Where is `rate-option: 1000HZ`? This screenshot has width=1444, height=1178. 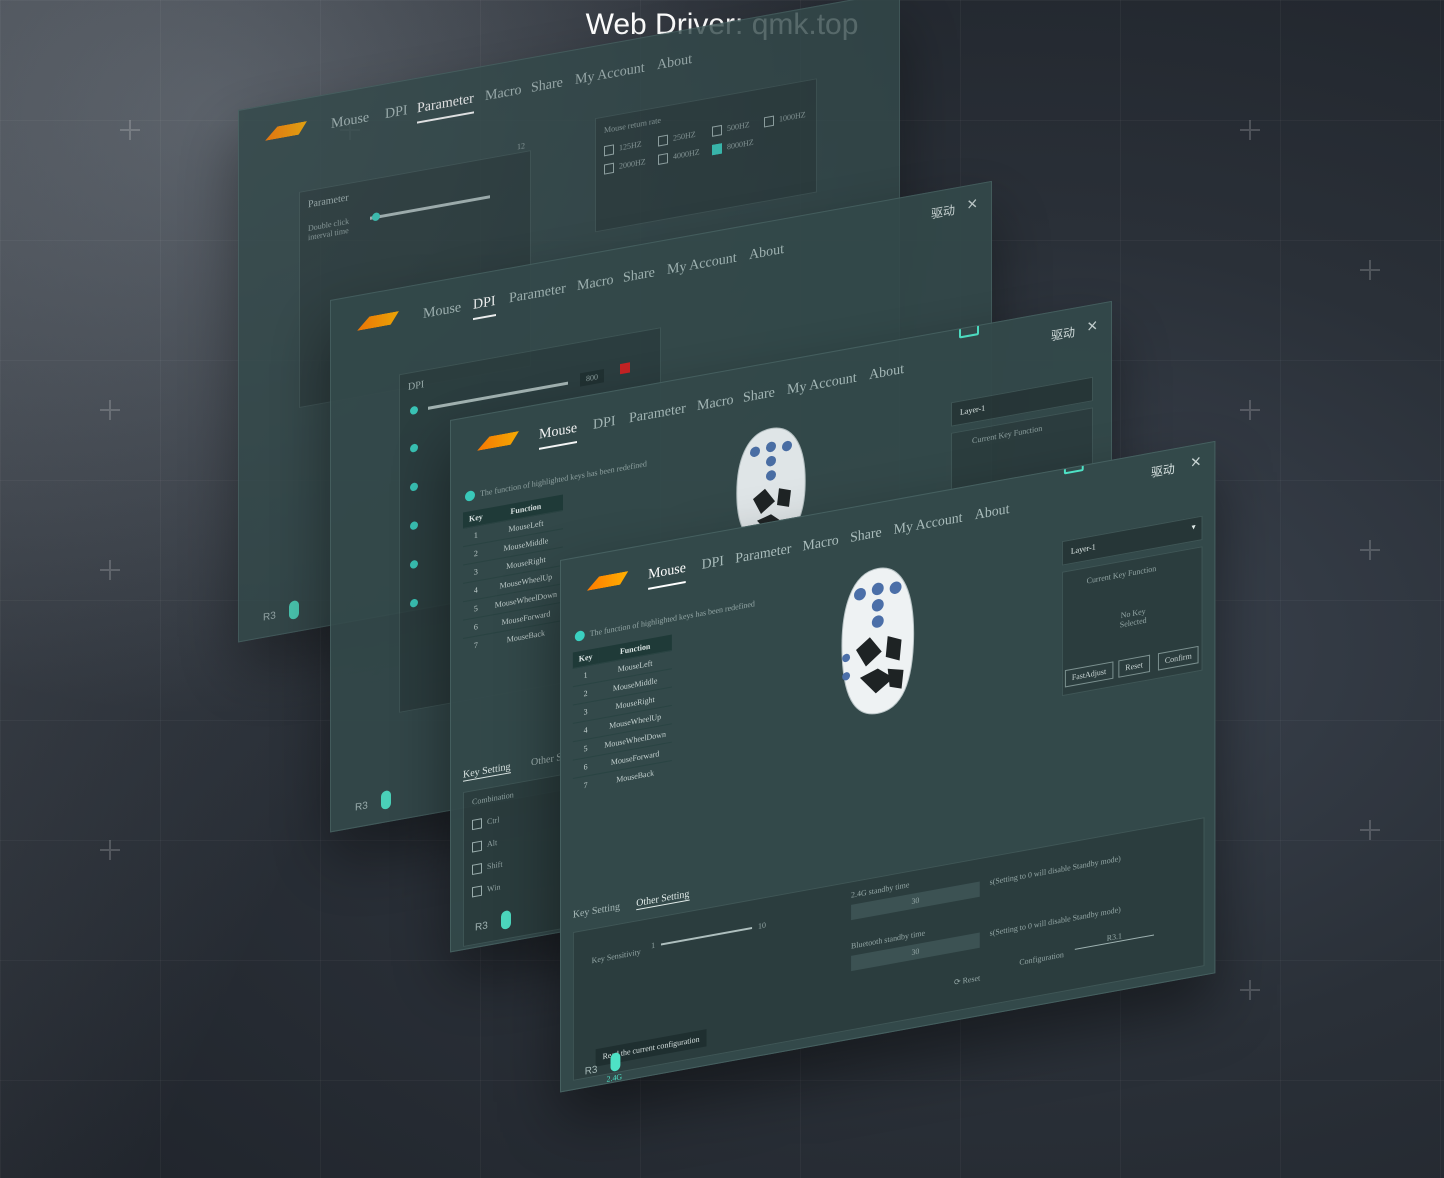
rate-option: 1000HZ is located at coordinates (785, 119).